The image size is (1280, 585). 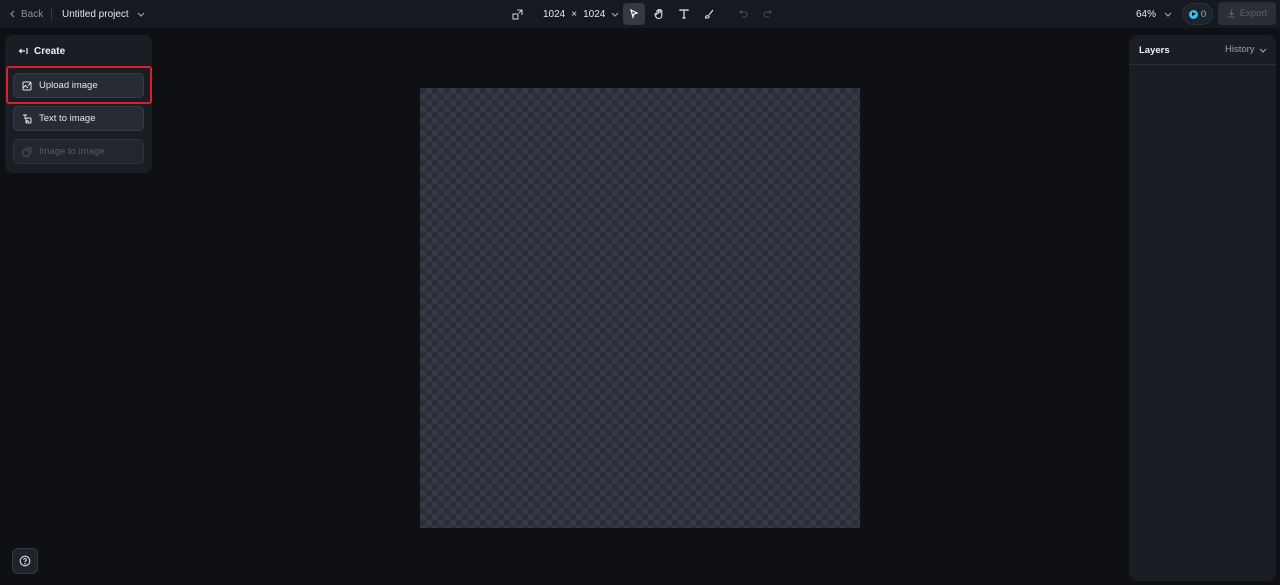 I want to click on layers-panel: Layers History, so click(x=1202, y=308).